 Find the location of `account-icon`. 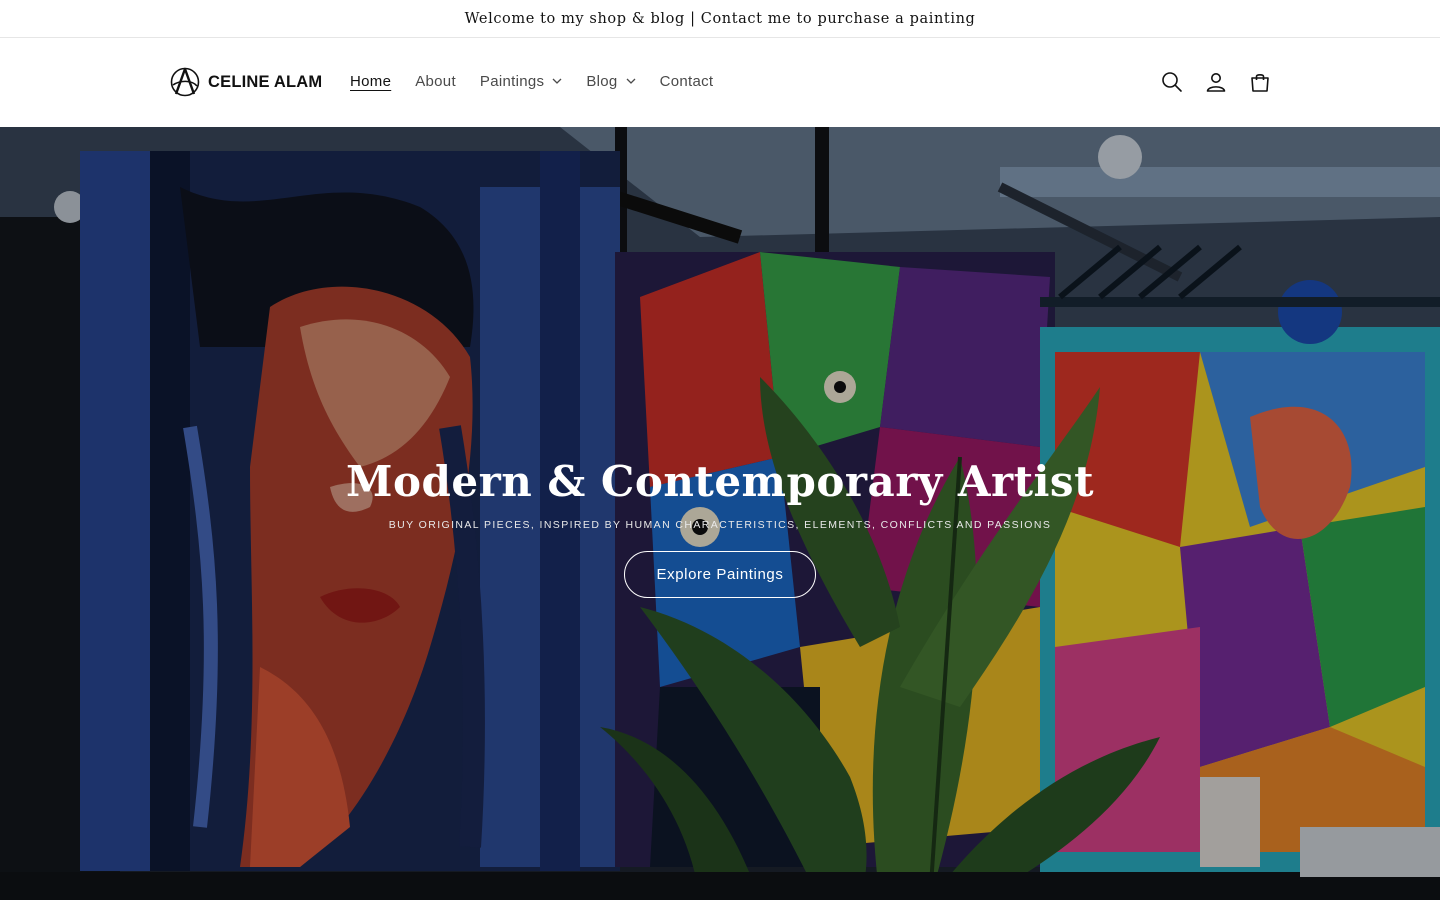

account-icon is located at coordinates (1216, 82).